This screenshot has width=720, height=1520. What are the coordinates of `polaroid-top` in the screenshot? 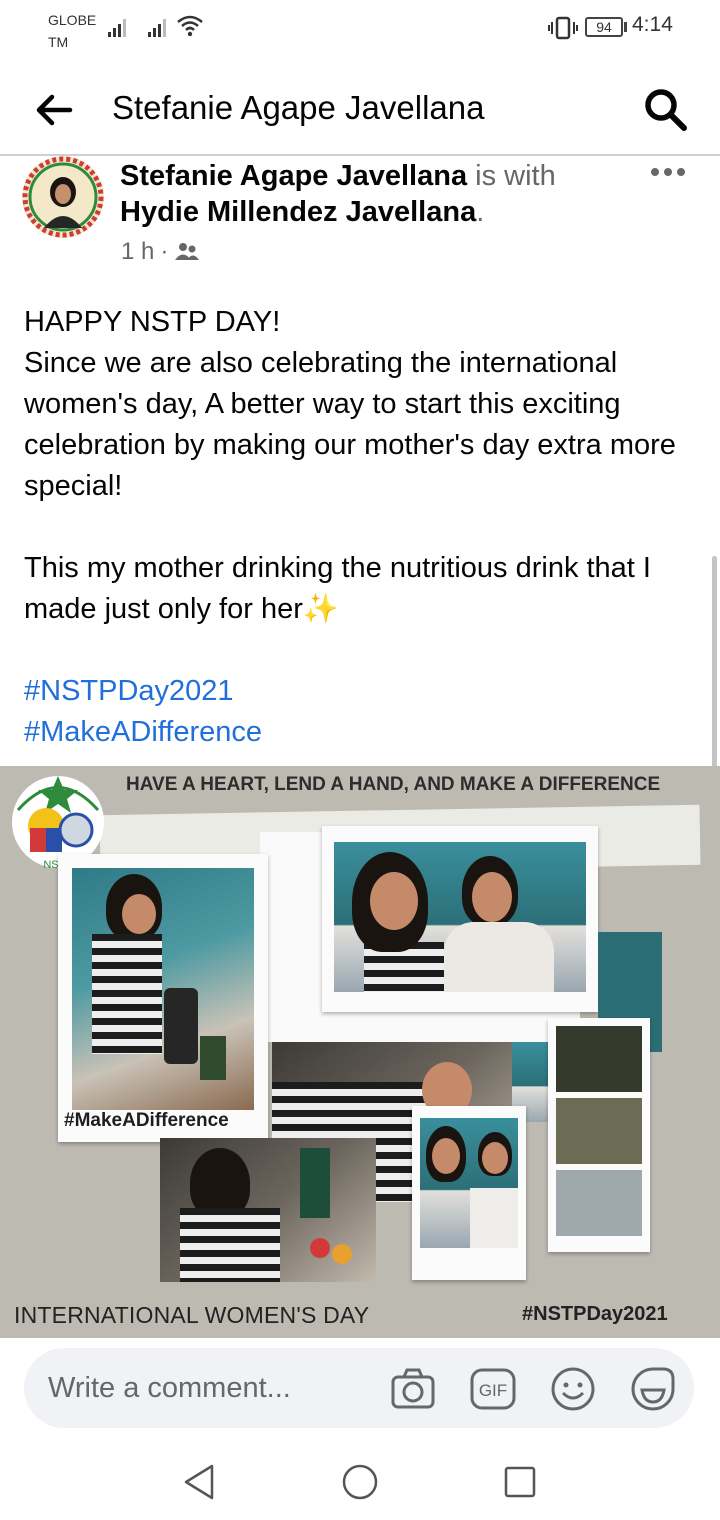 It's located at (460, 919).